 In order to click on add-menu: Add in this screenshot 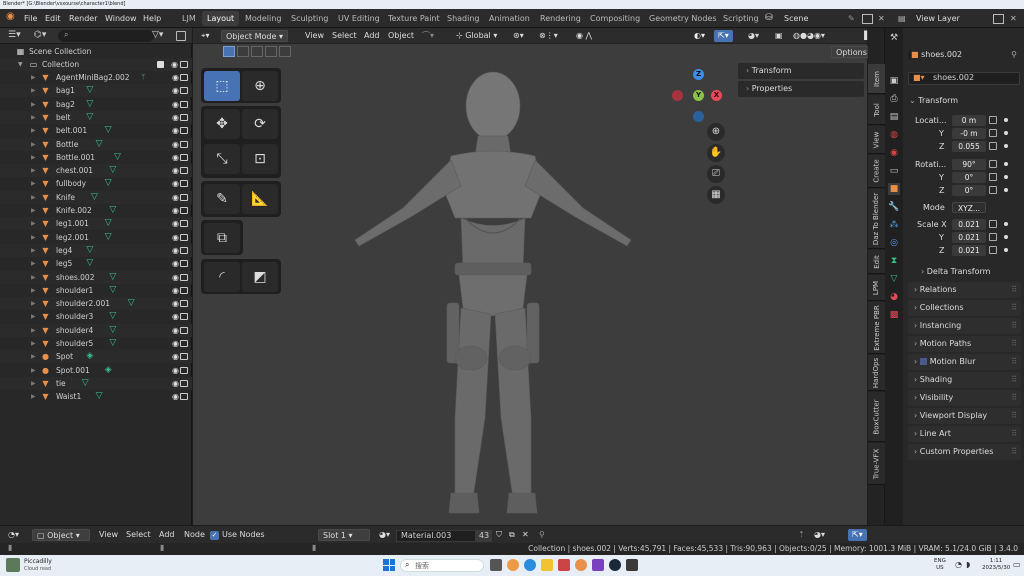, I will do `click(372, 36)`.